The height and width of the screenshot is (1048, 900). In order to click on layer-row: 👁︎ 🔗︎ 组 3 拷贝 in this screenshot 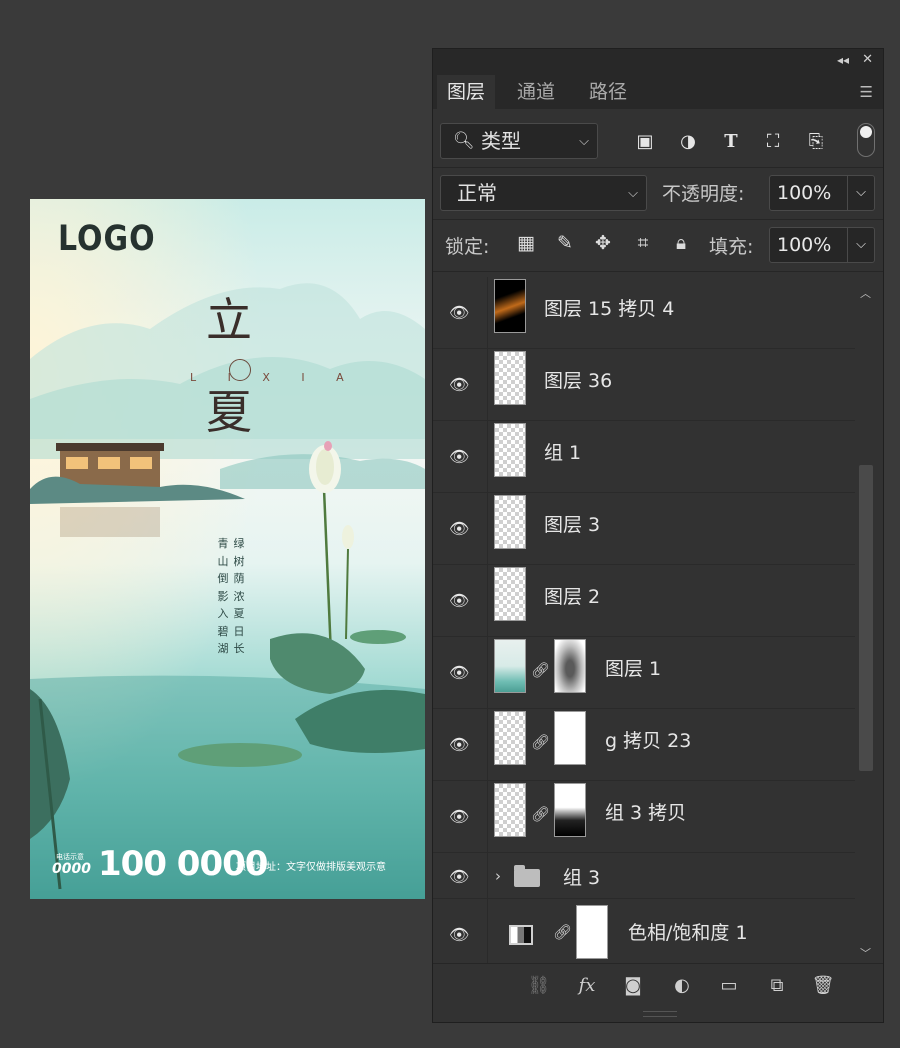, I will do `click(644, 817)`.